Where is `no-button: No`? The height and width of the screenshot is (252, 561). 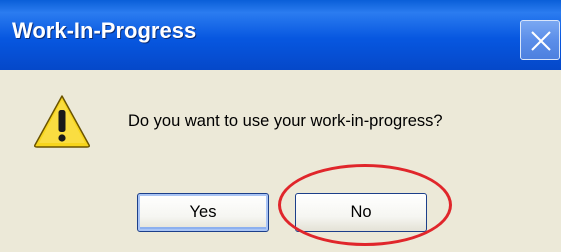 no-button: No is located at coordinates (361, 212).